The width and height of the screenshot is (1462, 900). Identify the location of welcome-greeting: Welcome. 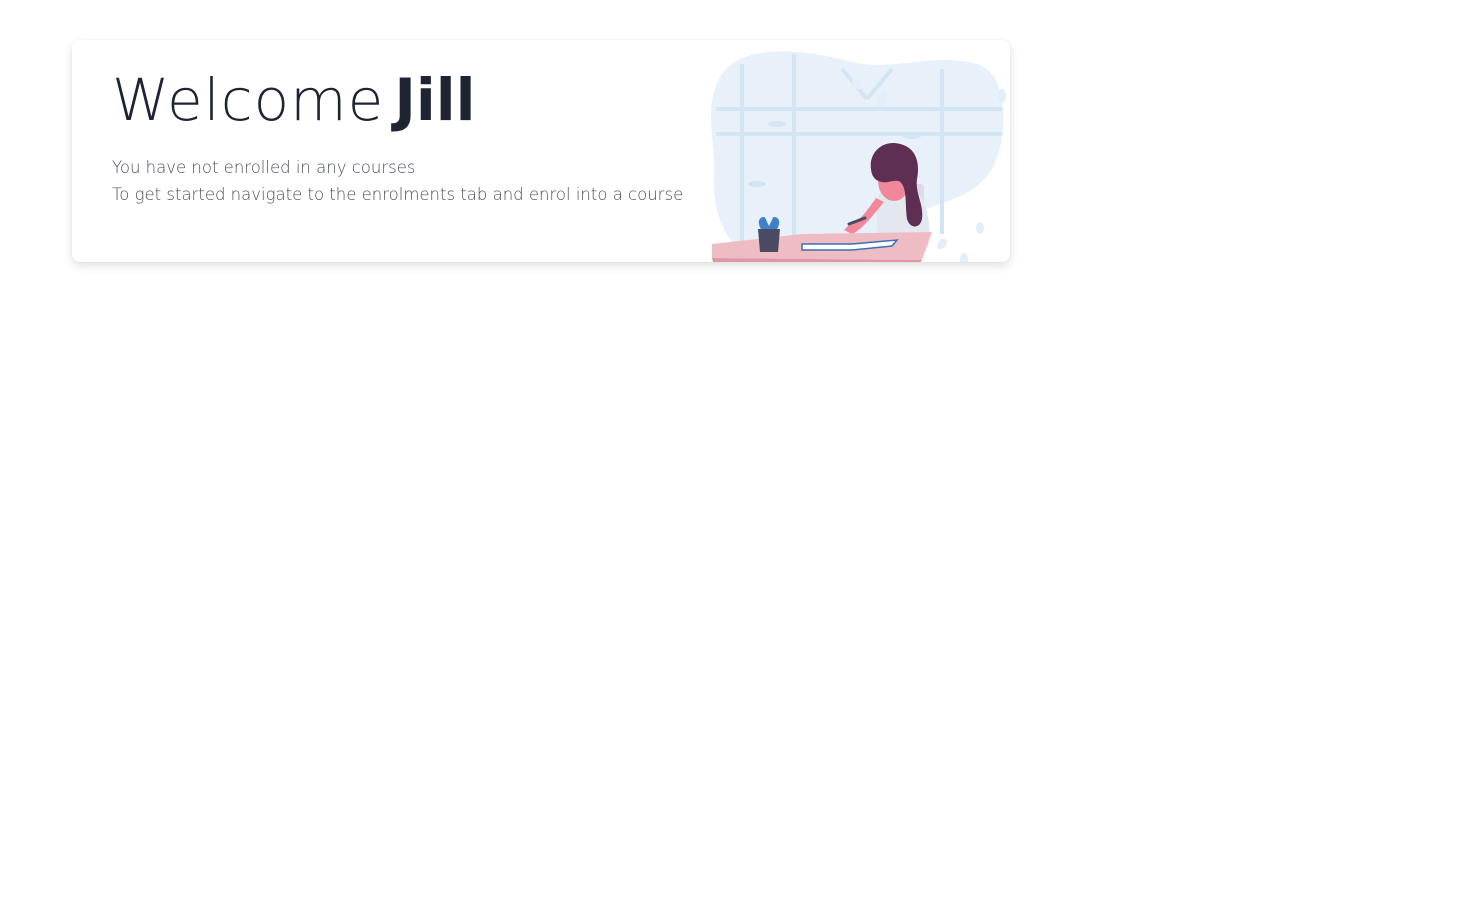
(248, 100).